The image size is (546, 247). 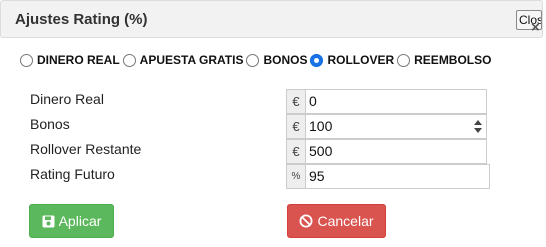 I want to click on dinero-real-input-group: € 0, so click(x=386, y=101).